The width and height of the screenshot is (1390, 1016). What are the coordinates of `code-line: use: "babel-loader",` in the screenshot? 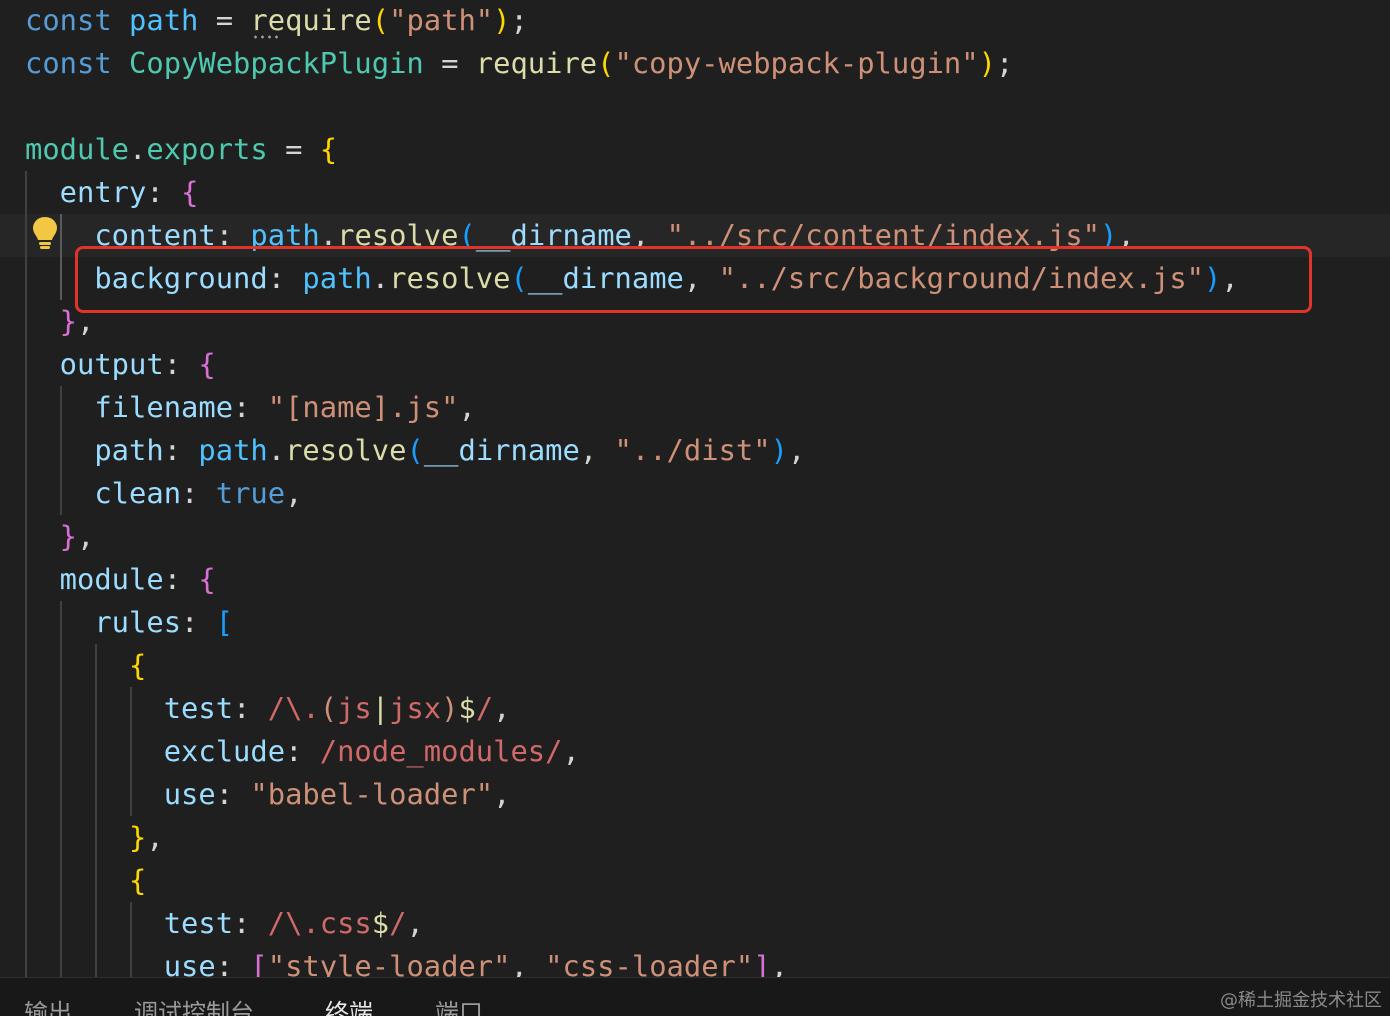 It's located at (695, 794).